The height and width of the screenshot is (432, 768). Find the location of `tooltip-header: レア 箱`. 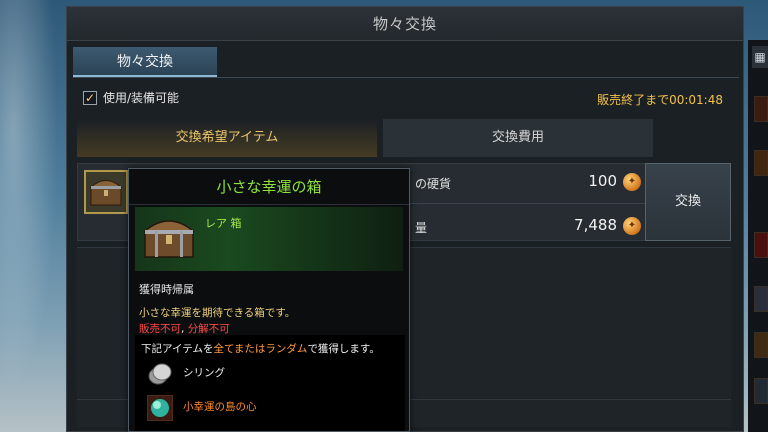

tooltip-header: レア 箱 is located at coordinates (269, 239).